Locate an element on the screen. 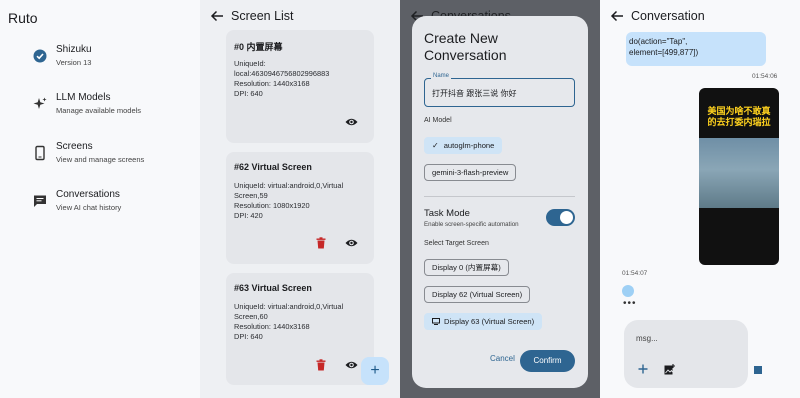 The image size is (800, 398). screen-card-title: #63 Virtual Screen is located at coordinates (273, 288).